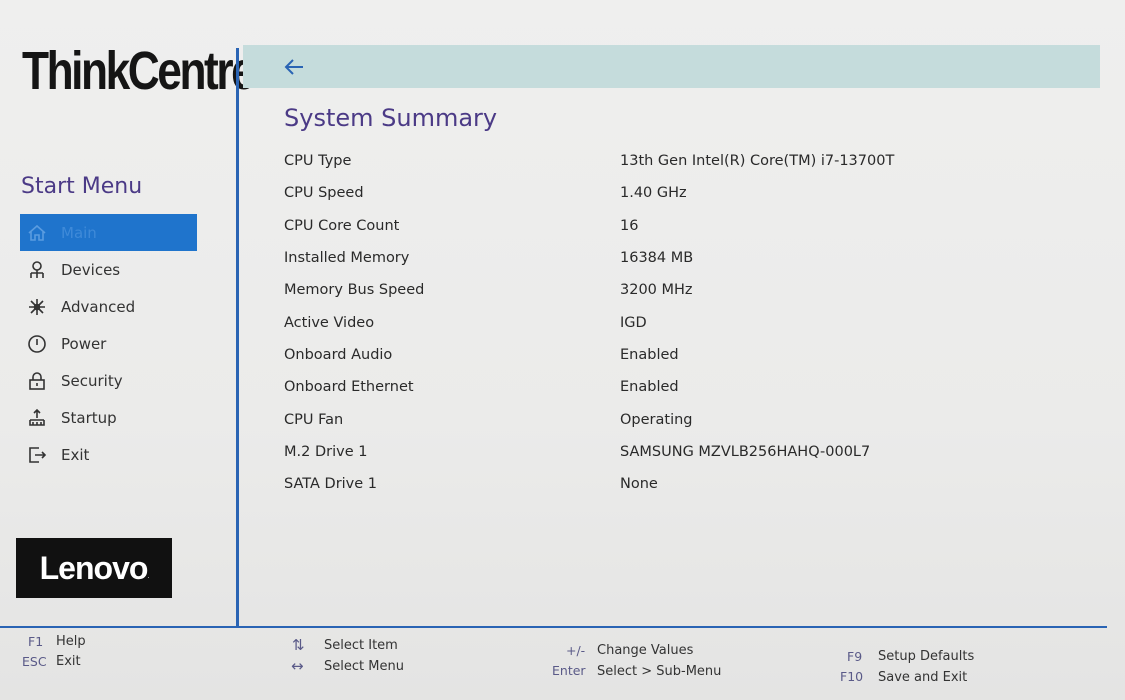  I want to click on sidebar-item-devices: Devices, so click(108, 269).